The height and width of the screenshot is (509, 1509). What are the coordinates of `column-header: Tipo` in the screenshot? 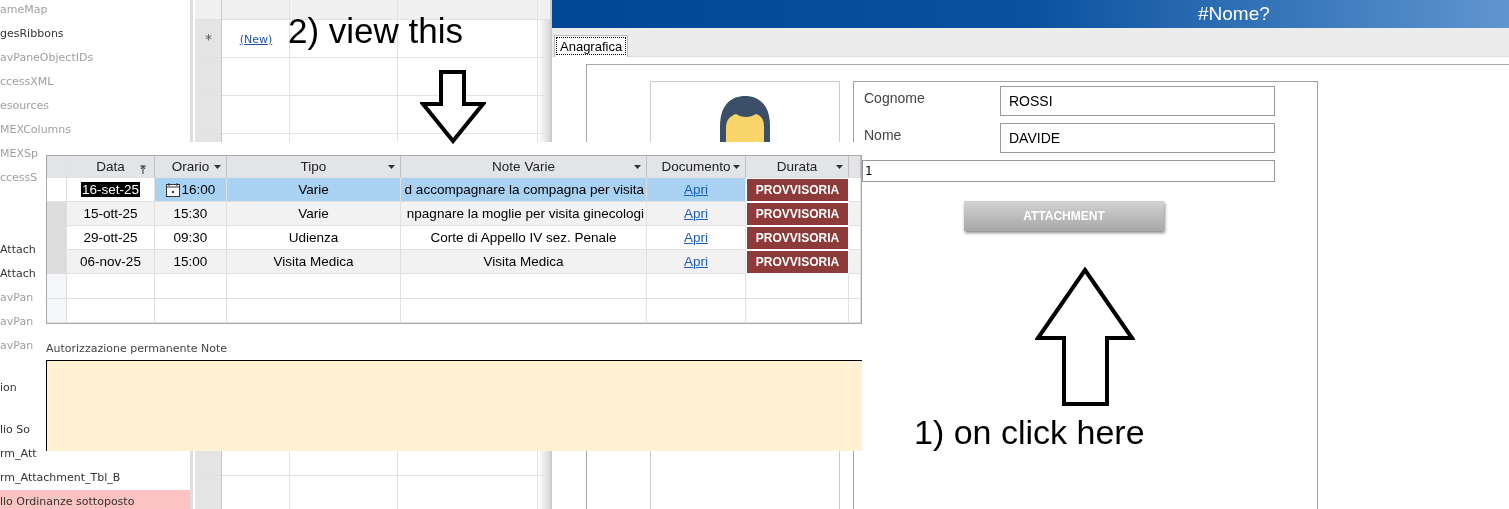 It's located at (314, 167).